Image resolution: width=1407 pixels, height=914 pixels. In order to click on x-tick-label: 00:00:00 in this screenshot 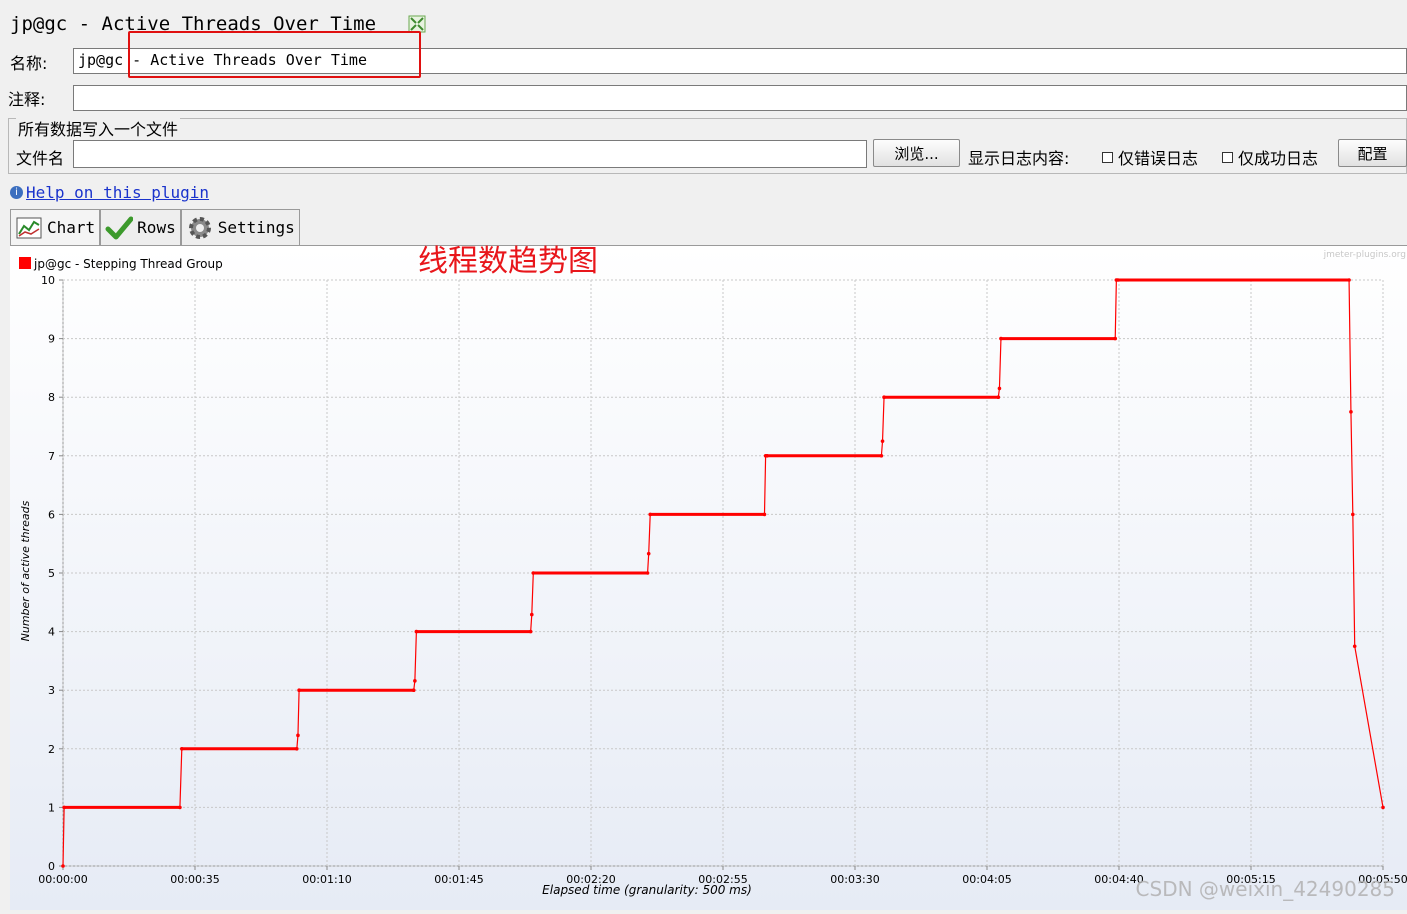, I will do `click(62, 879)`.